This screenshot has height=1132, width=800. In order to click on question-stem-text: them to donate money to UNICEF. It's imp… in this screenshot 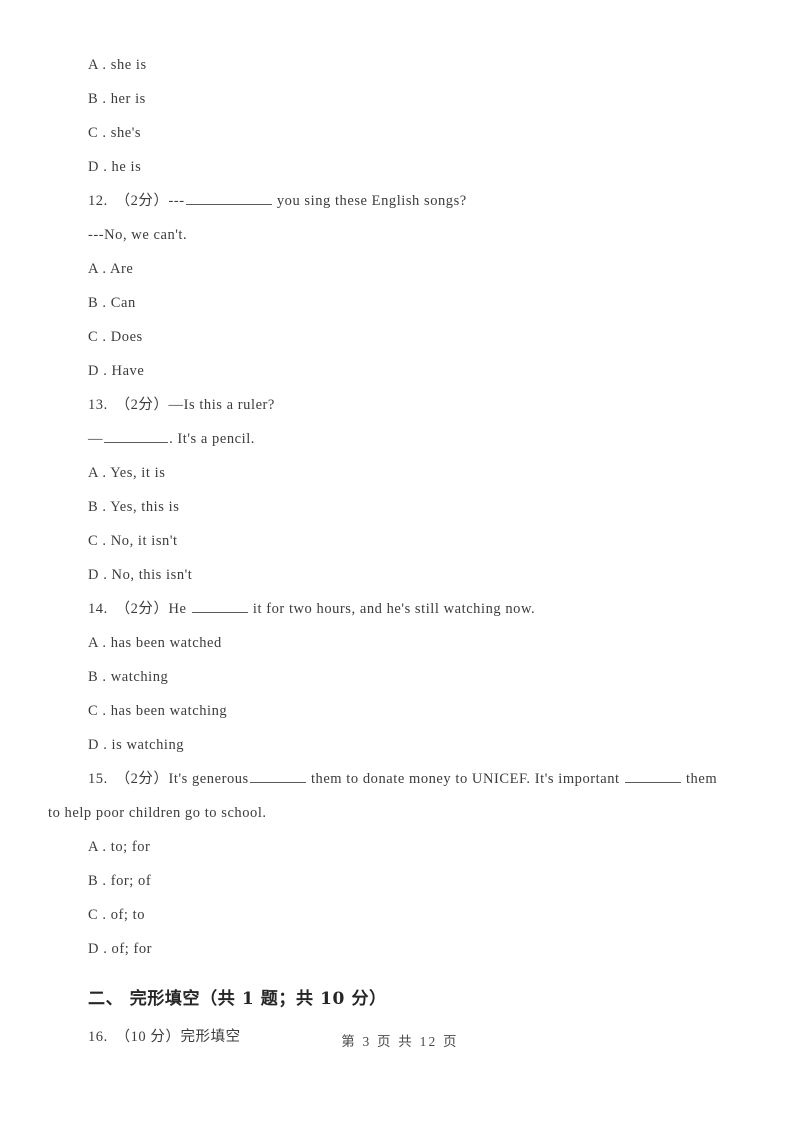, I will do `click(465, 779)`.